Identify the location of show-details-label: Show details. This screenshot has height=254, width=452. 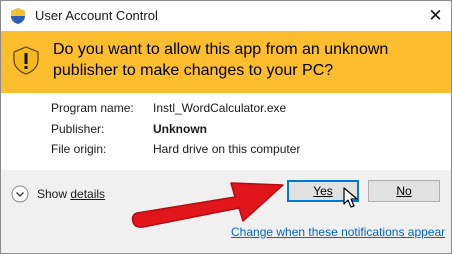
(71, 194).